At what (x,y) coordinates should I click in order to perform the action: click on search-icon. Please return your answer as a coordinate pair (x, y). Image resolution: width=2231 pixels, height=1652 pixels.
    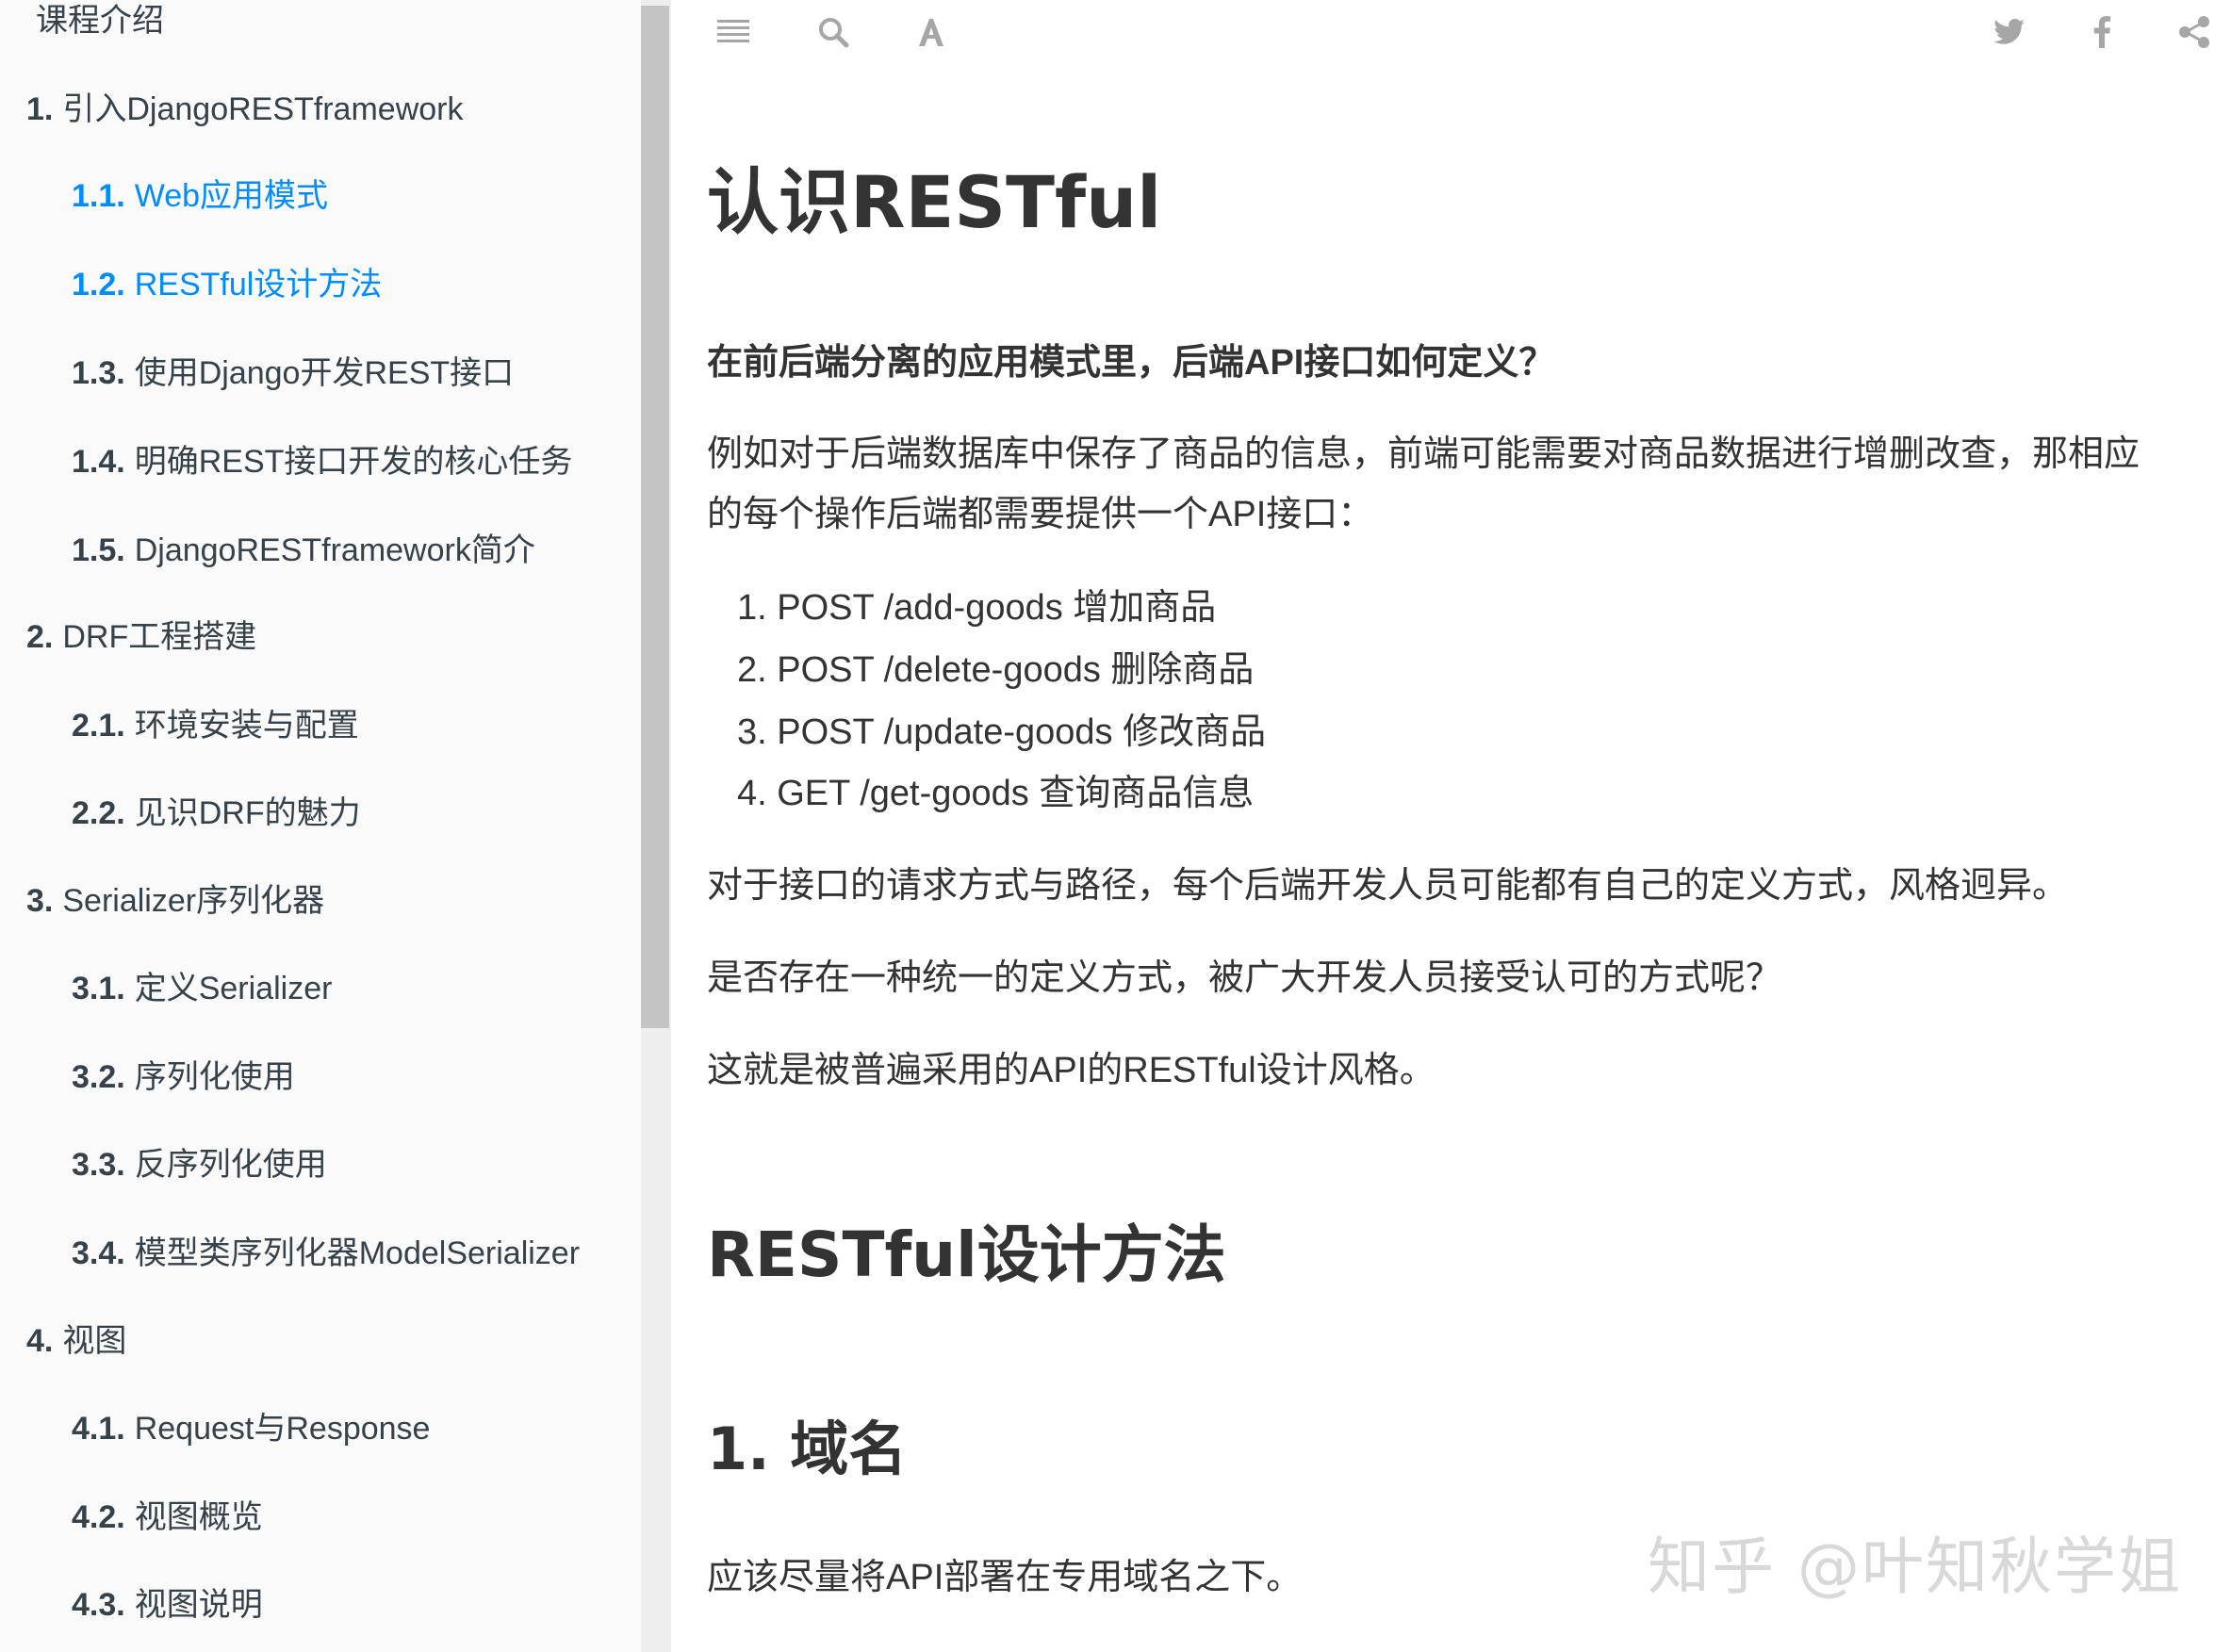
    Looking at the image, I should click on (833, 32).